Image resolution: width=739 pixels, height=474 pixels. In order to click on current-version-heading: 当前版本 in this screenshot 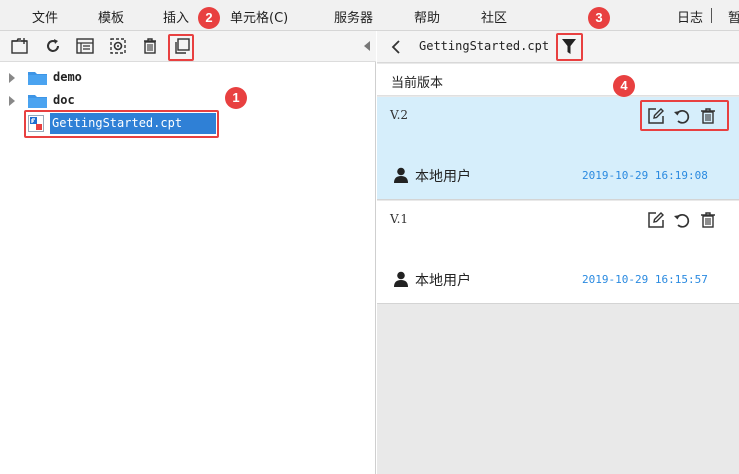, I will do `click(558, 80)`.